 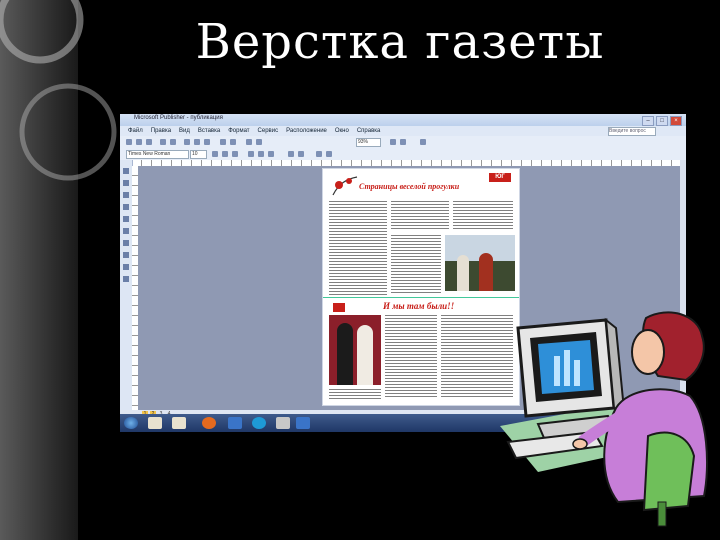 I want to click on maximize-button: □, so click(x=662, y=121).